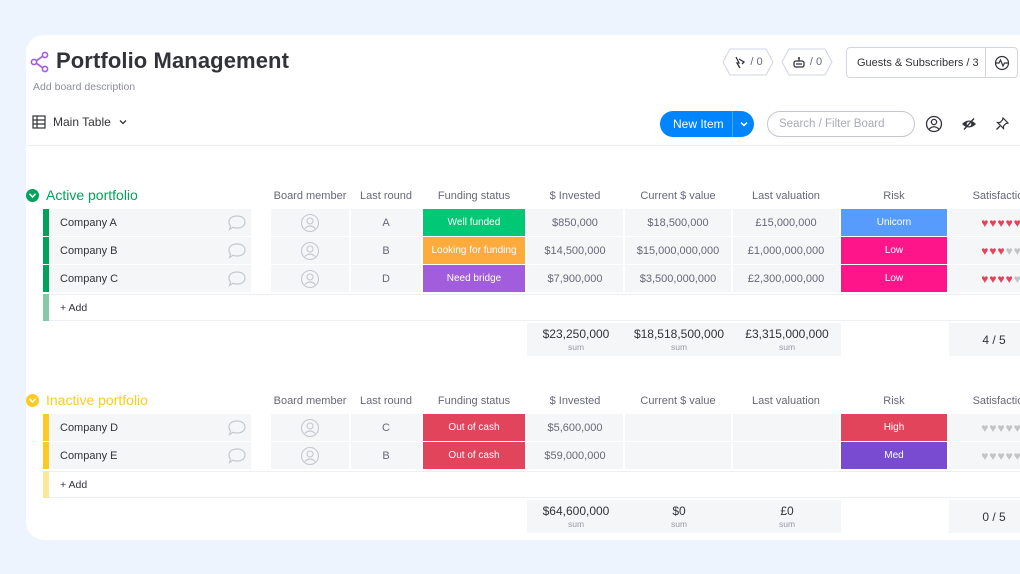  Describe the element at coordinates (386, 427) in the screenshot. I see `last-round-cell: C` at that location.